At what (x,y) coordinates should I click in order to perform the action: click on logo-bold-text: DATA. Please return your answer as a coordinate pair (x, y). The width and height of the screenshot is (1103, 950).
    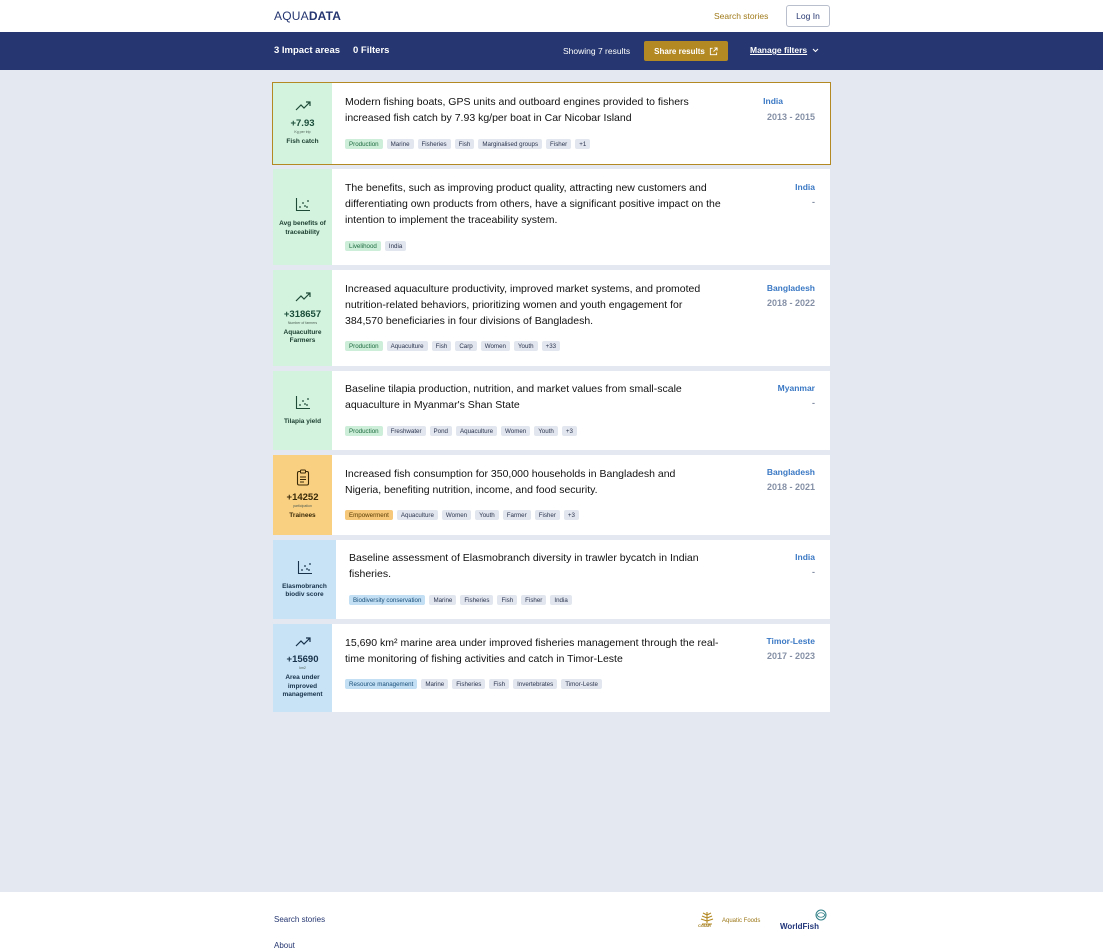
    Looking at the image, I should click on (325, 16).